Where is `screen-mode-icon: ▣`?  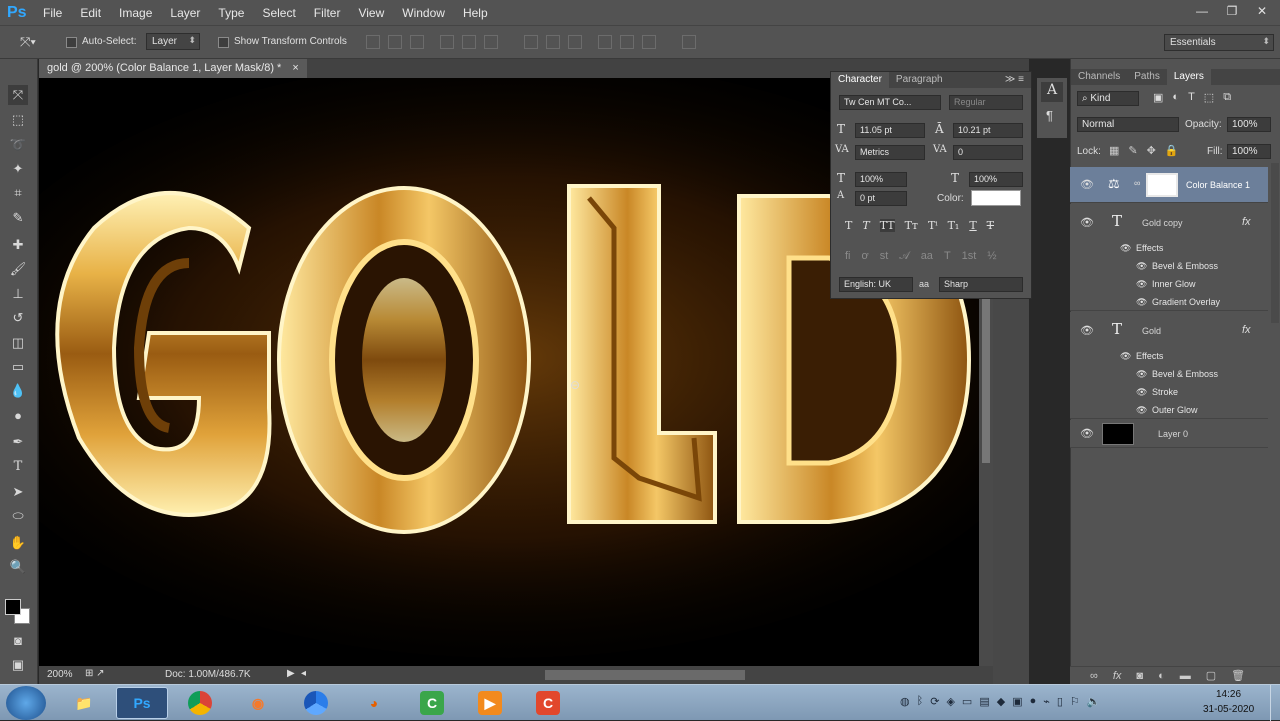 screen-mode-icon: ▣ is located at coordinates (18, 665).